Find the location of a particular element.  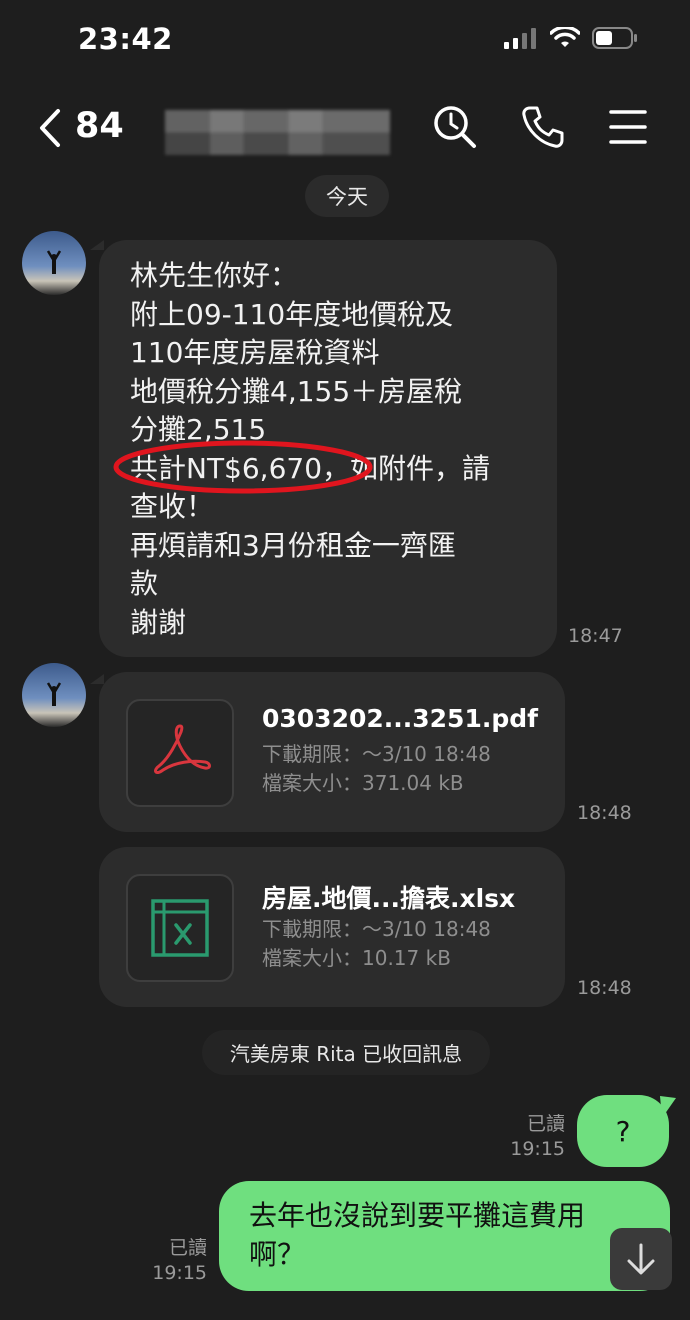

outgoing-bubble: 去年也沒說到要平攤這費用 啊？ is located at coordinates (444, 1236).